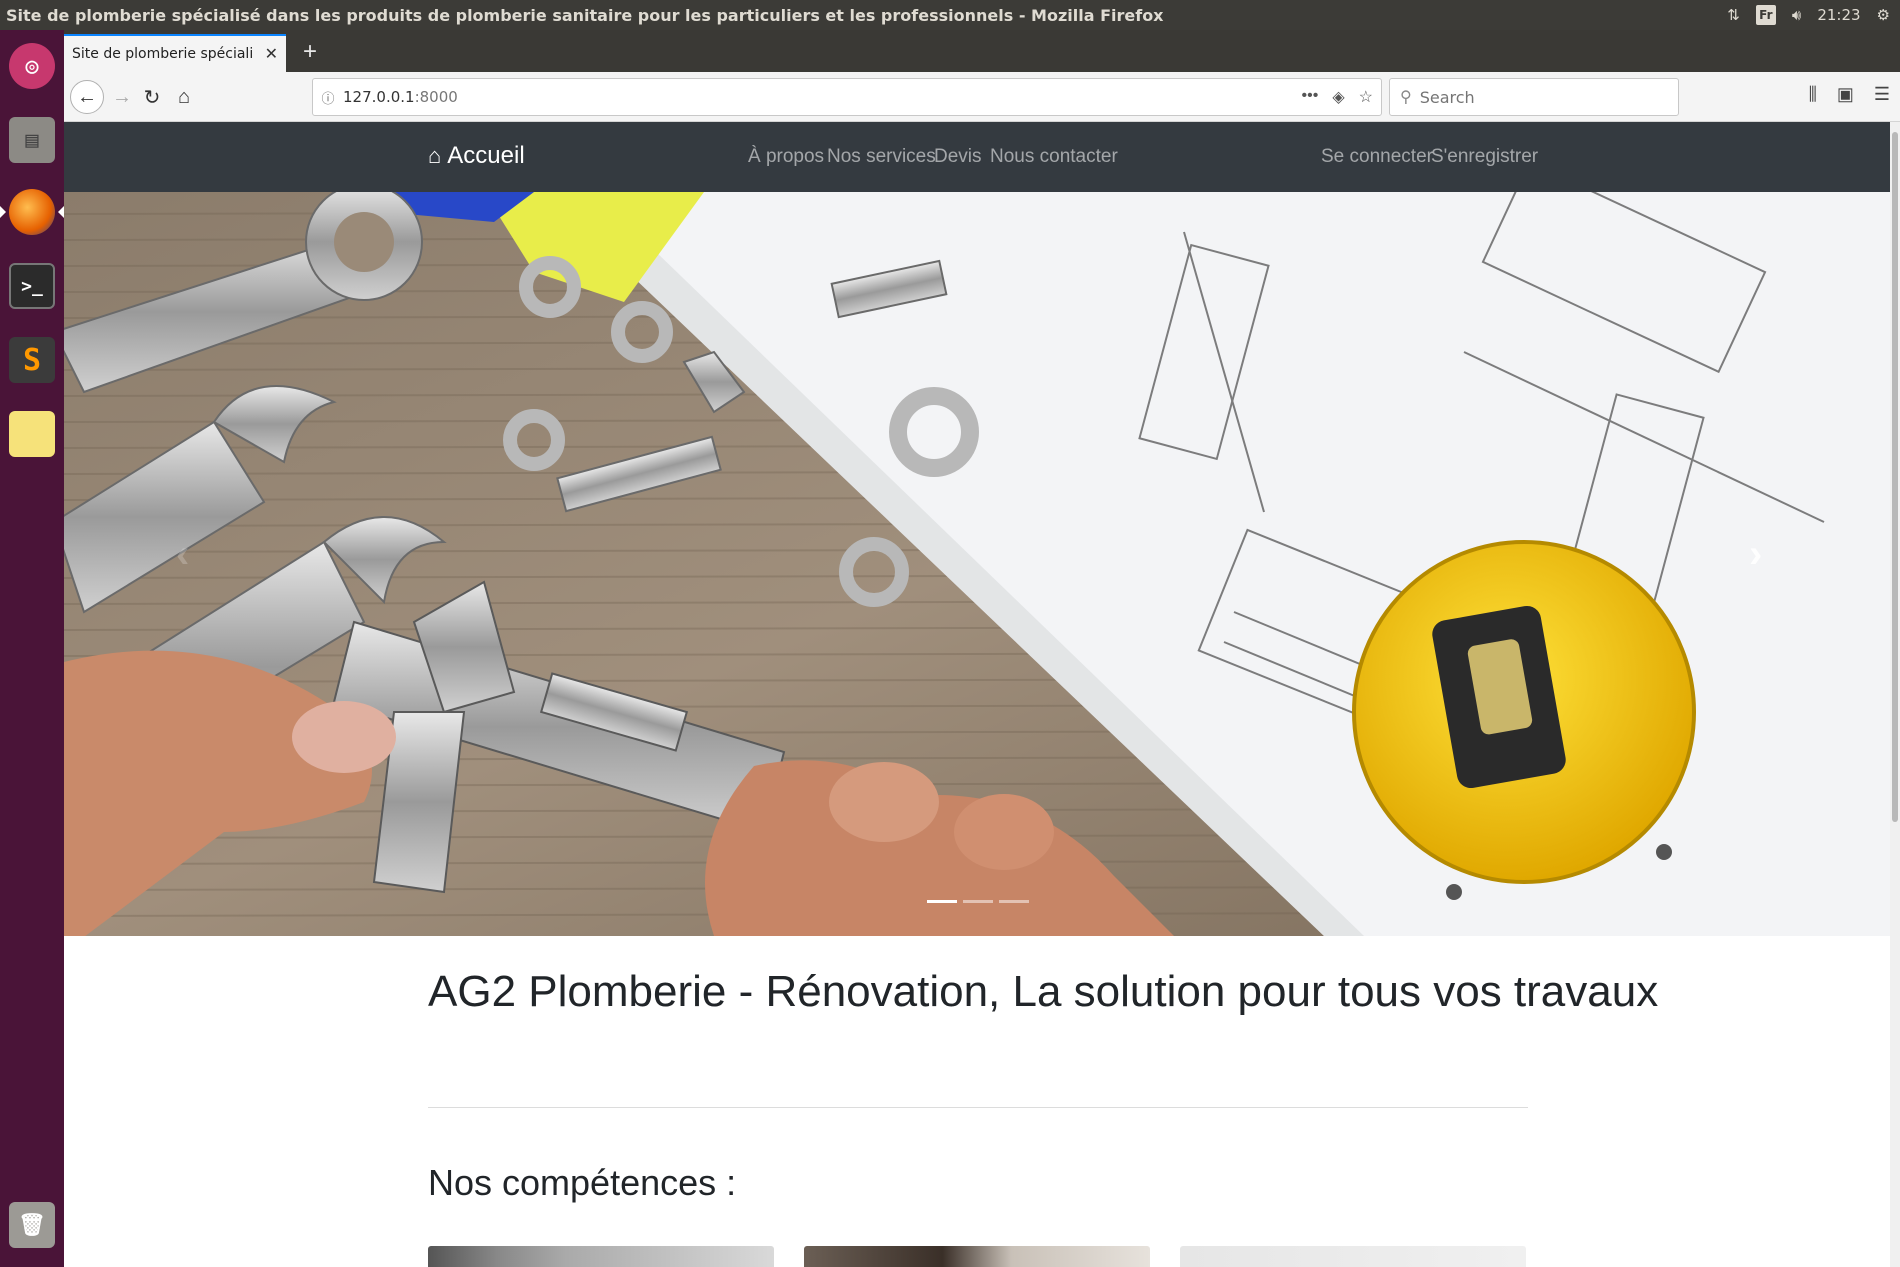 Image resolution: width=1900 pixels, height=1267 pixels. I want to click on nav-link-devis: Devis, so click(958, 157).